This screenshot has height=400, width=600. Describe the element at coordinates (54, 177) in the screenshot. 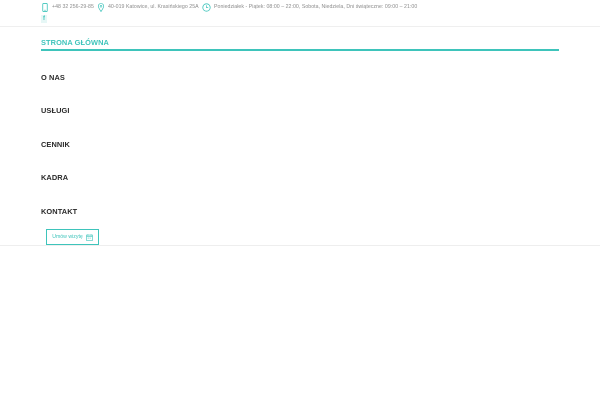

I see `nav-item-staff: KADRA` at that location.